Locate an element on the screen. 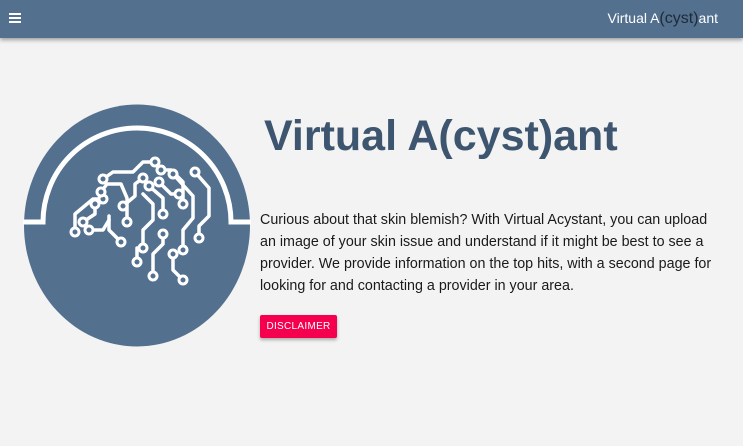 The image size is (743, 446). brand-middle: (cyst) is located at coordinates (679, 18).